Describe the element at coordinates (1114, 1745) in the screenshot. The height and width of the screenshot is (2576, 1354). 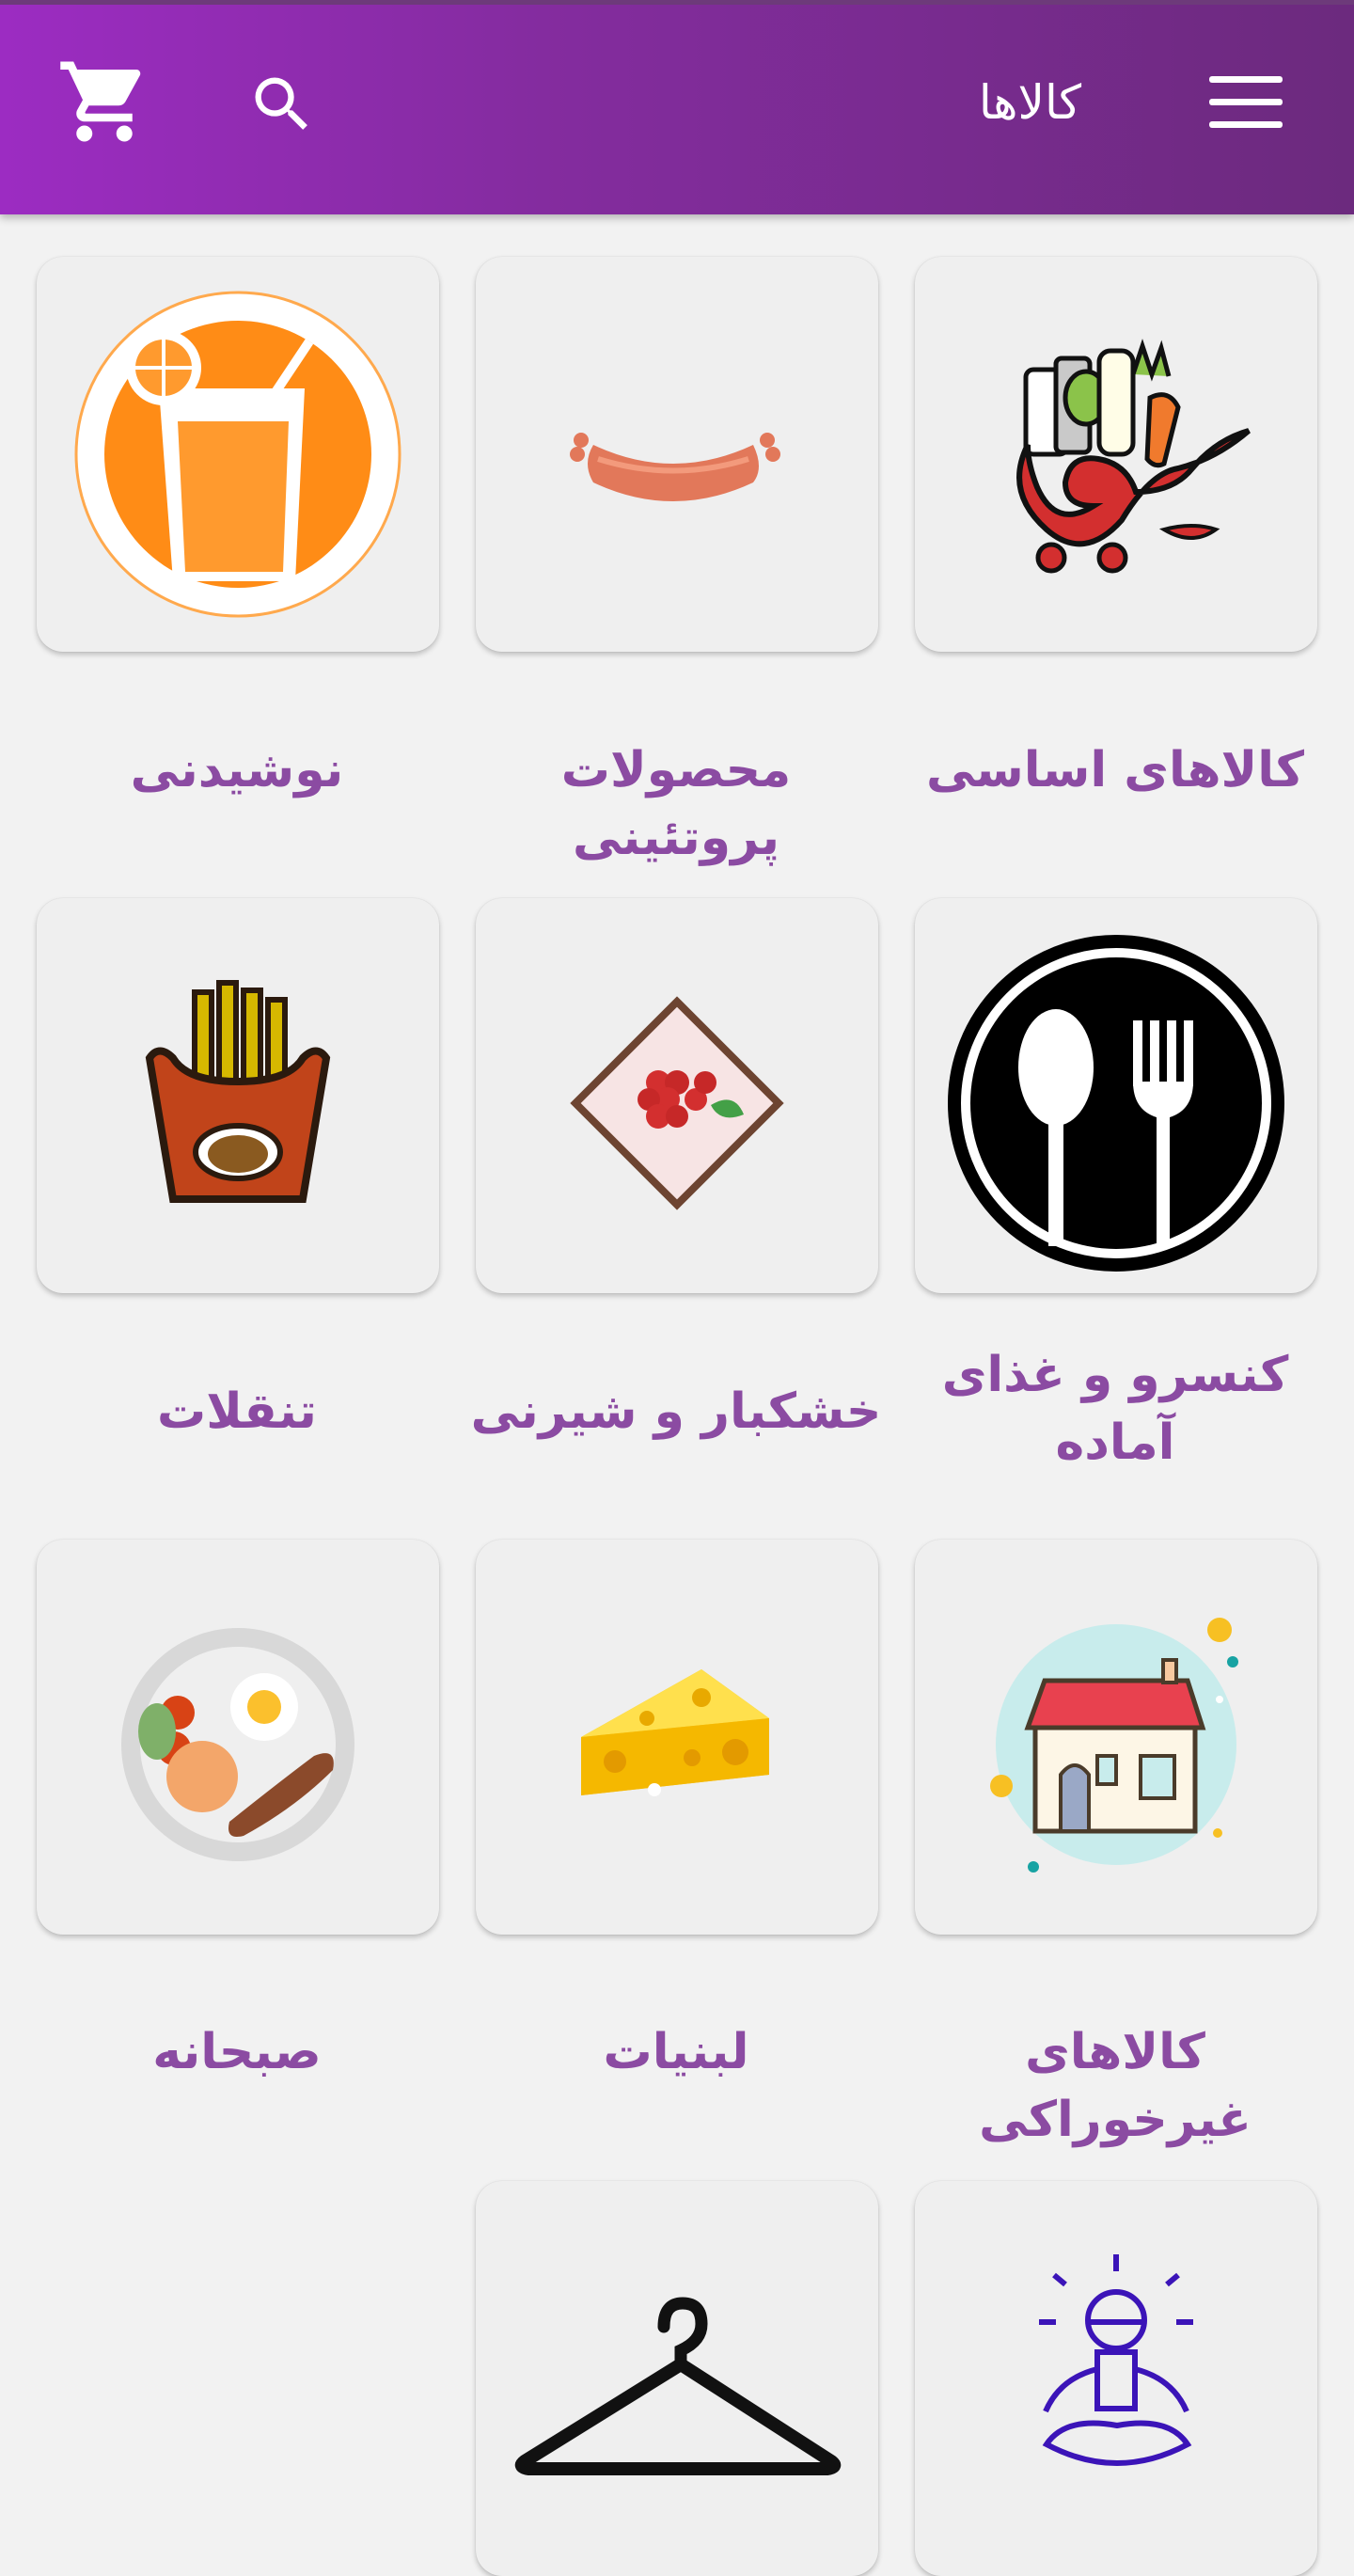
I see `house-icon` at that location.